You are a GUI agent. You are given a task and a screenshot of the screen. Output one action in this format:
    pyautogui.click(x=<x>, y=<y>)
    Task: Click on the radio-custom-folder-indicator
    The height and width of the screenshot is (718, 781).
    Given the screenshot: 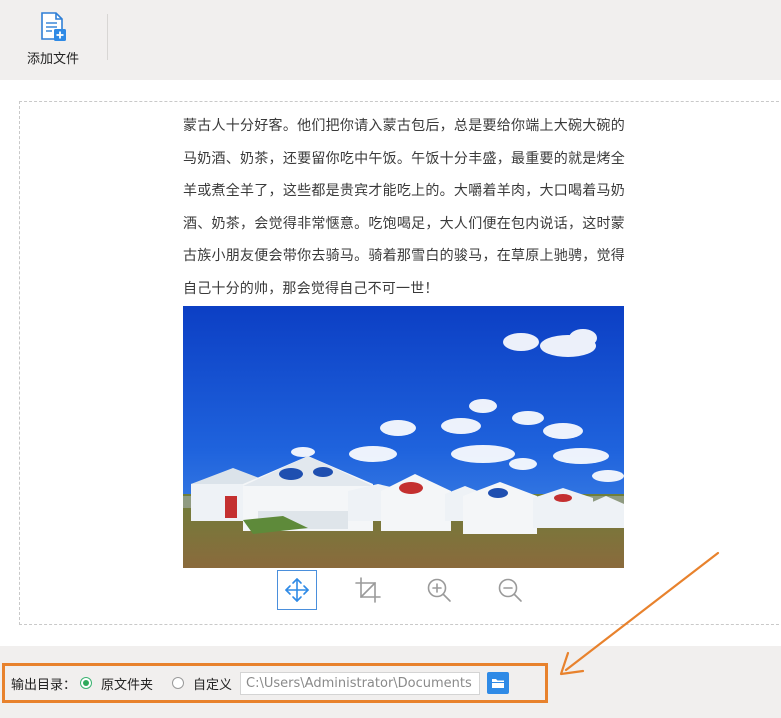 What is the action you would take?
    pyautogui.click(x=178, y=683)
    